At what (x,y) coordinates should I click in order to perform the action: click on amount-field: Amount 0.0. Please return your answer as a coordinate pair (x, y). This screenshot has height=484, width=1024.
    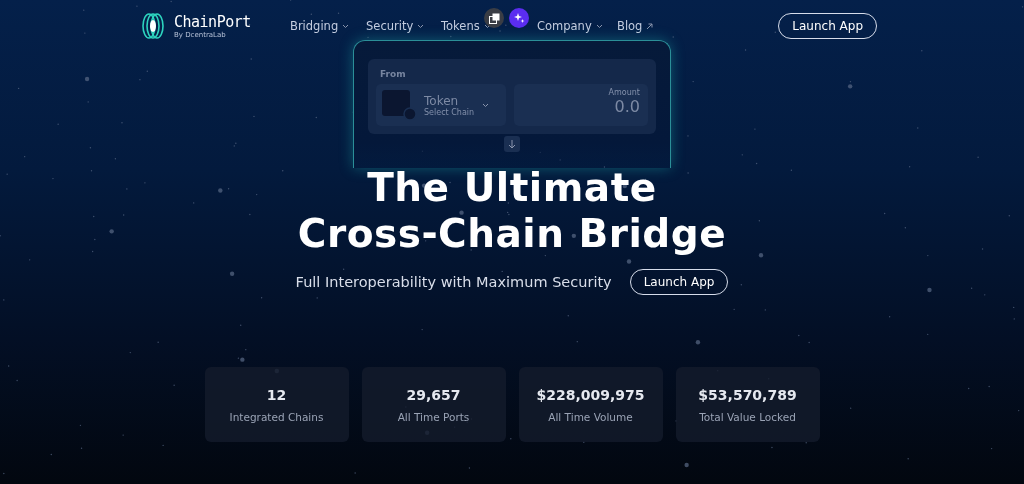
    Looking at the image, I should click on (581, 105).